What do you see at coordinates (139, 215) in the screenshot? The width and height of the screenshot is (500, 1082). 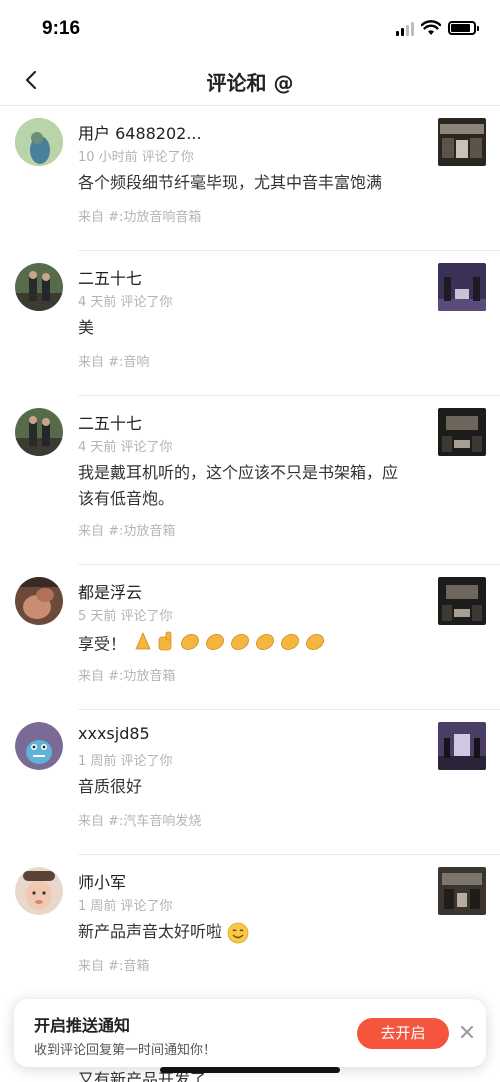 I see `comment-source: 来自 #:功放音响音箱` at bounding box center [139, 215].